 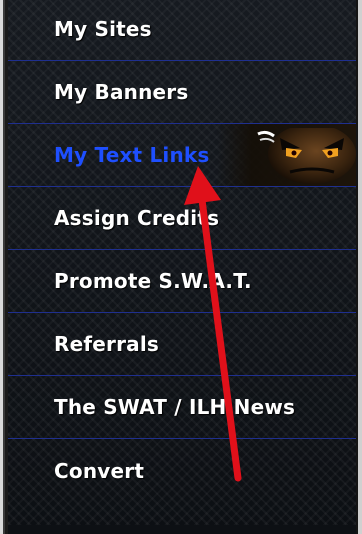 I want to click on menu-item-convert: Convert, so click(x=182, y=470).